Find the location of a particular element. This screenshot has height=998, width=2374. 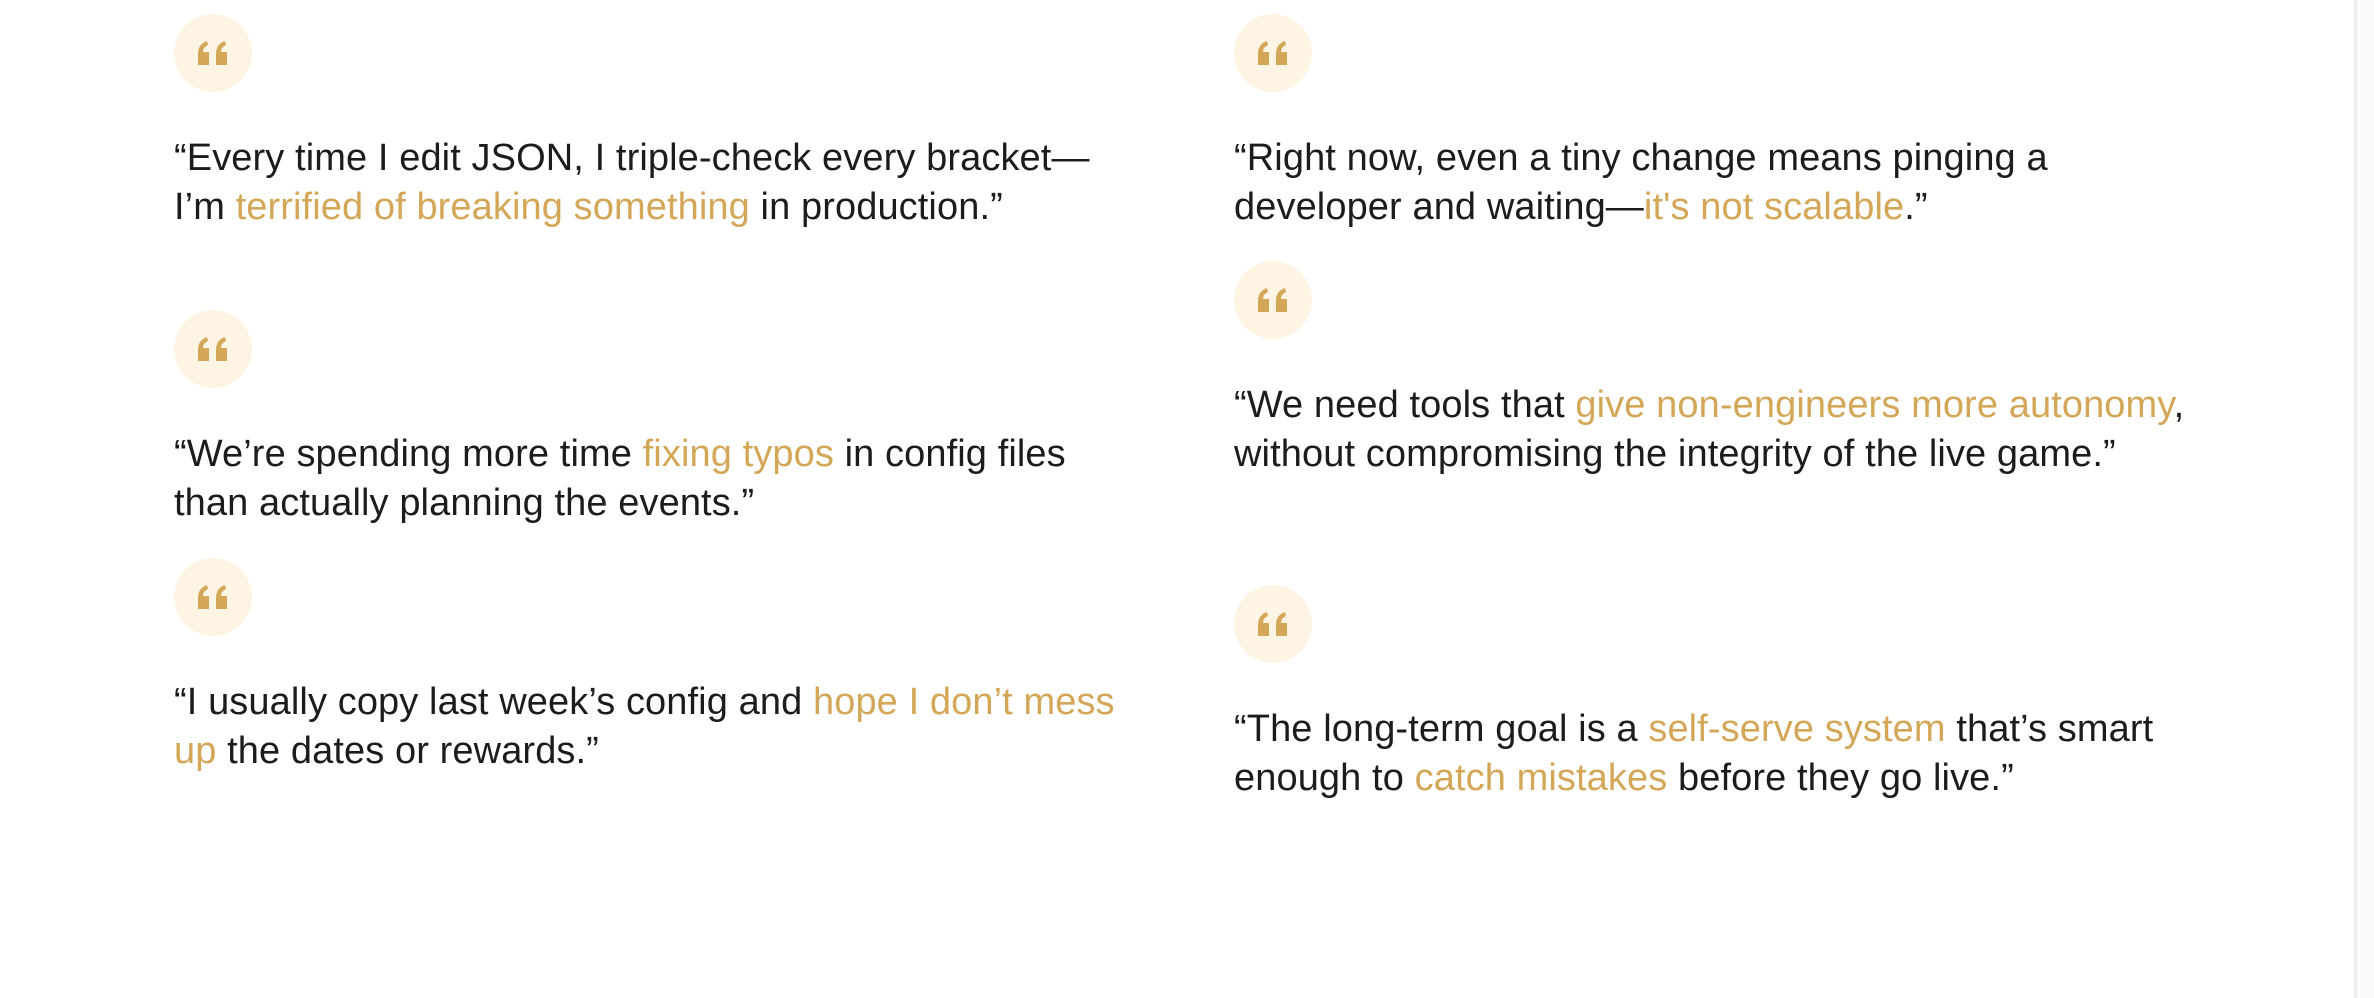

quote-highlight: catch mistakes is located at coordinates (1541, 778).